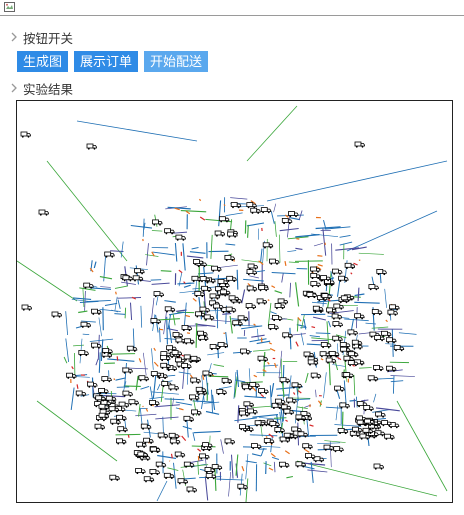 This screenshot has width=464, height=515. Describe the element at coordinates (43, 61) in the screenshot. I see `generate-graph-button: 生成图` at that location.